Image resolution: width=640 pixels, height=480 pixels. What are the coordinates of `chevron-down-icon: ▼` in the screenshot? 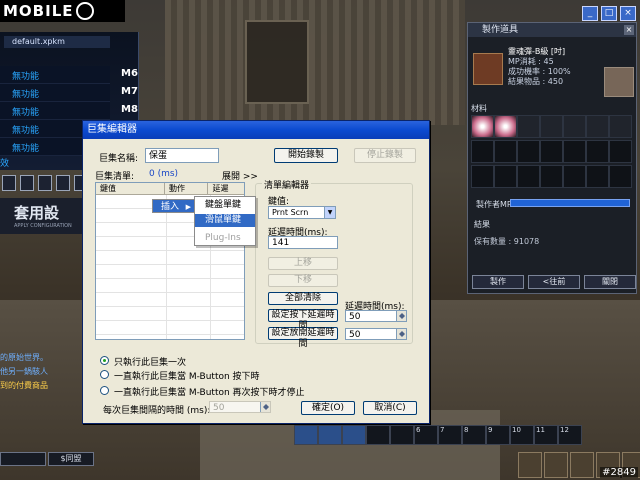 It's located at (329, 212).